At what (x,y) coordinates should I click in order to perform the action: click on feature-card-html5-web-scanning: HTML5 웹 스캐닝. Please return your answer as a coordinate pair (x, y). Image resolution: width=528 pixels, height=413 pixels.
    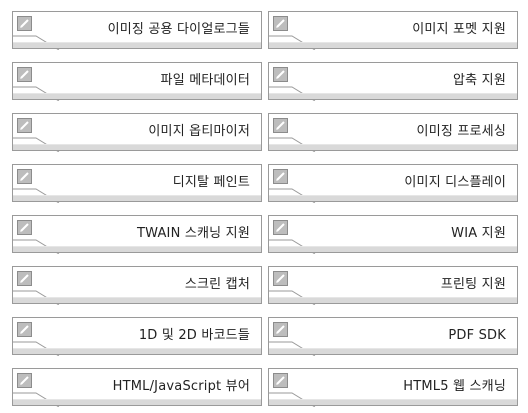
    Looking at the image, I should click on (393, 387).